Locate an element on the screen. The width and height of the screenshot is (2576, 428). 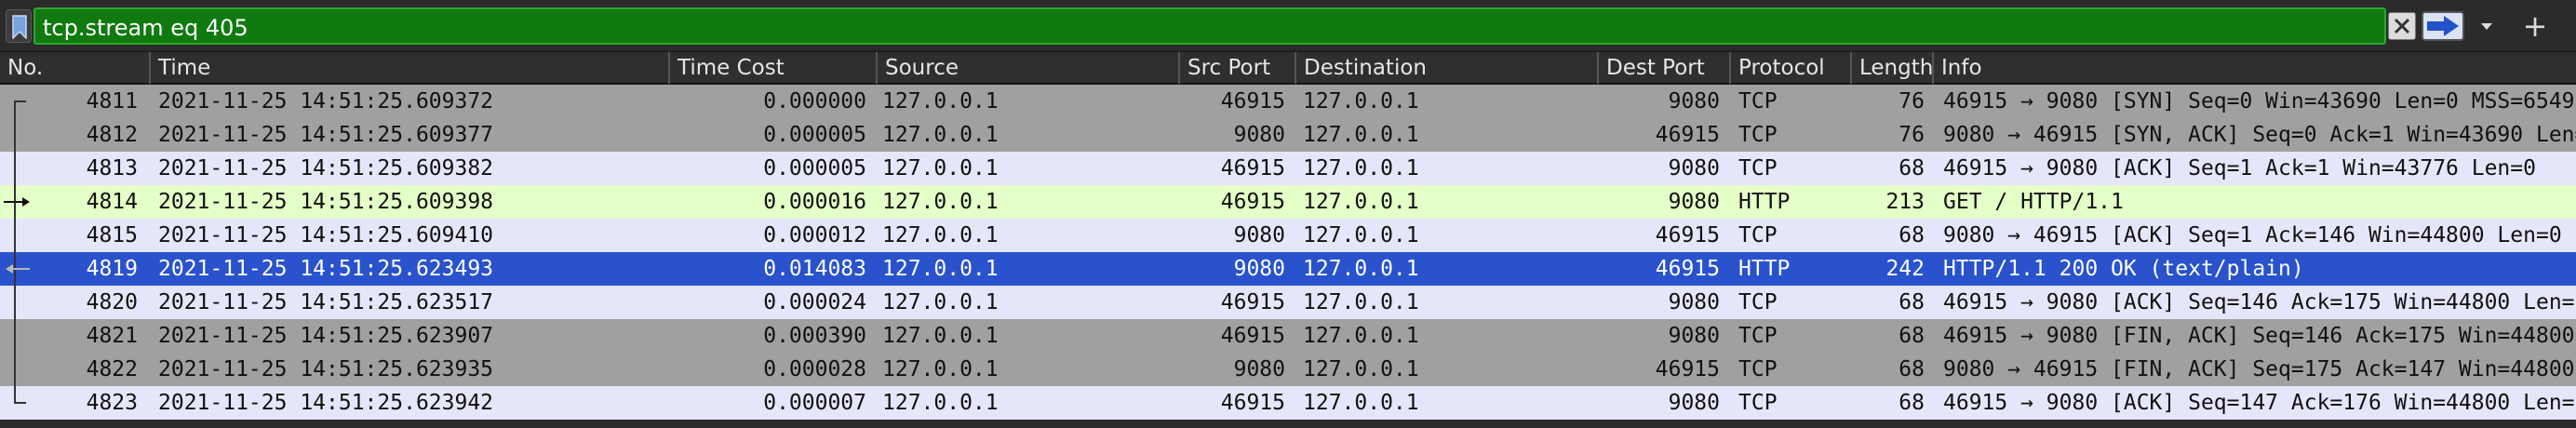
packet-info: HTTP/1.1 200 OK (text/plain) is located at coordinates (2123, 269).